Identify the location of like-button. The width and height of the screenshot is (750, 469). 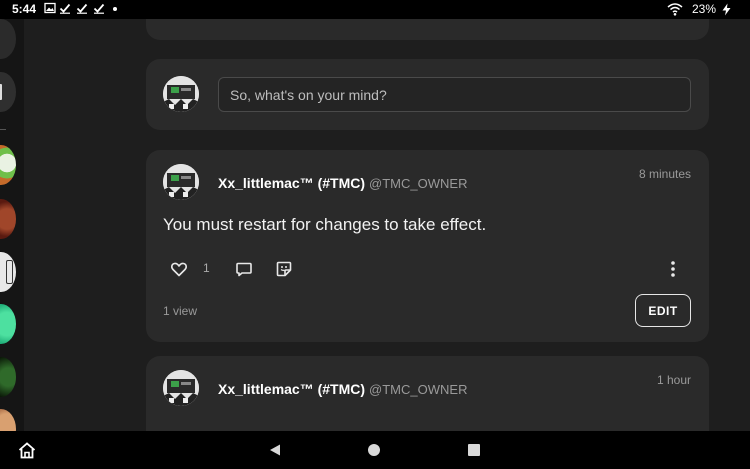
(179, 269).